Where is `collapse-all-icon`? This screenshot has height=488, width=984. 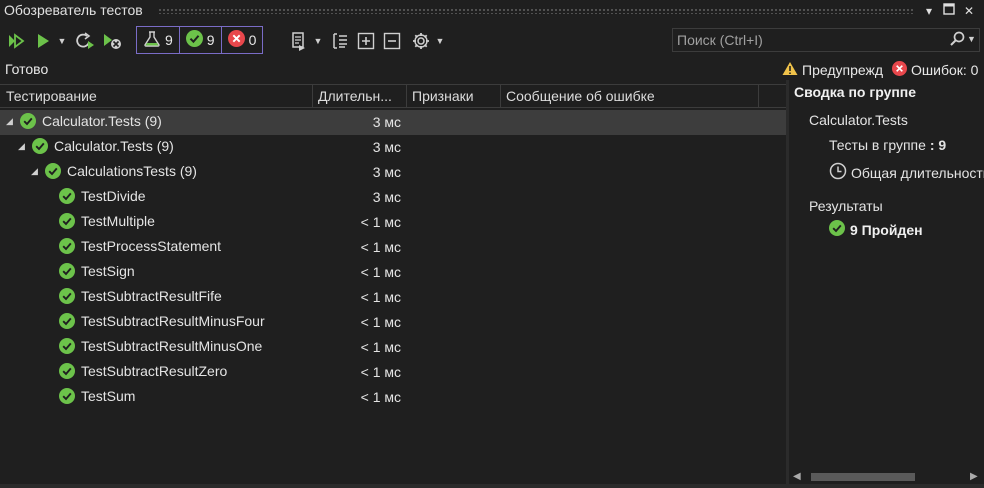
collapse-all-icon is located at coordinates (392, 41).